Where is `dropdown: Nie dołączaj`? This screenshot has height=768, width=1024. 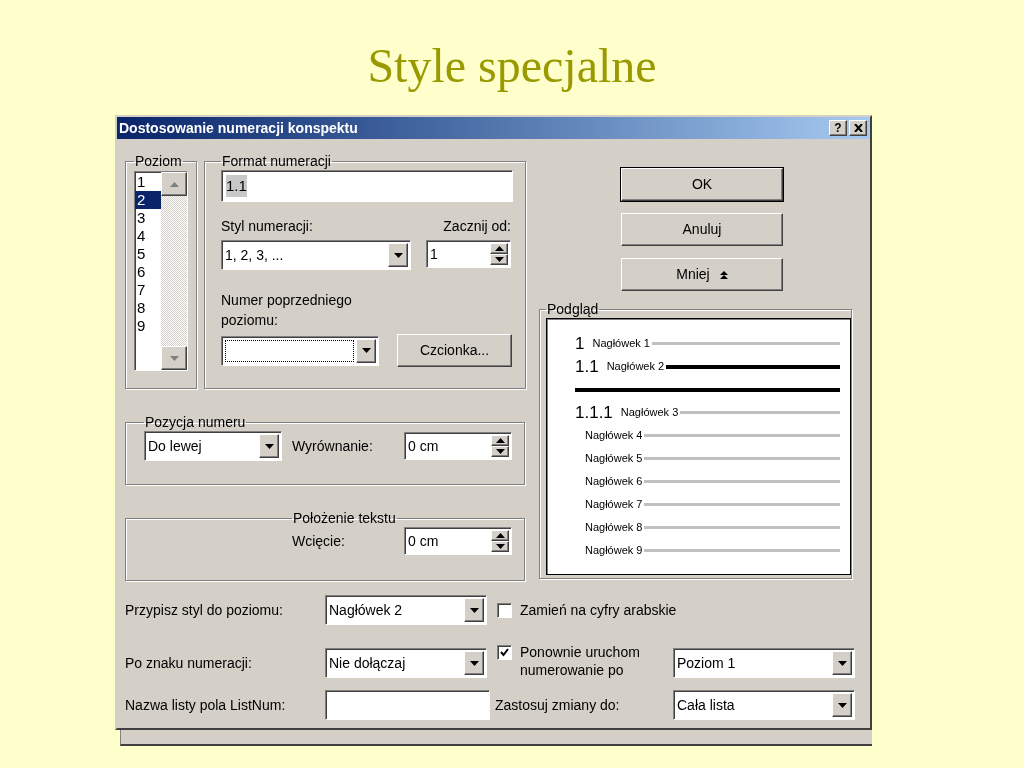 dropdown: Nie dołączaj is located at coordinates (406, 663).